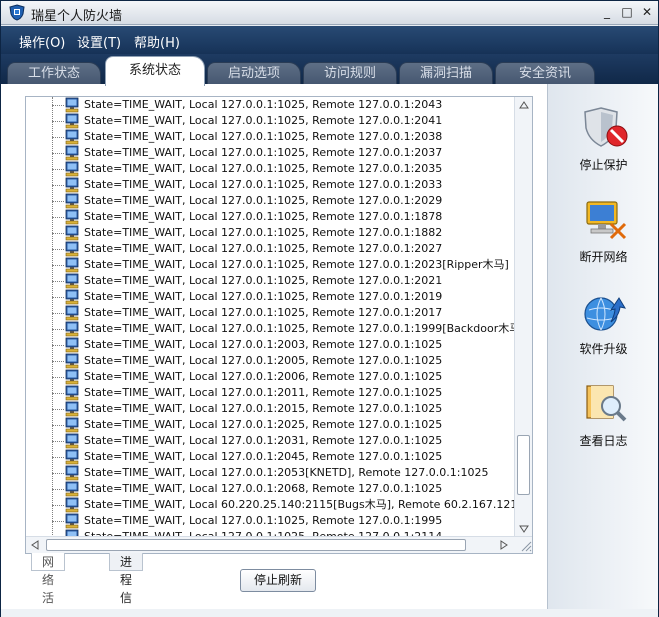 This screenshot has height=617, width=659. Describe the element at coordinates (17, 12) in the screenshot. I see `shield-logo-icon` at that location.